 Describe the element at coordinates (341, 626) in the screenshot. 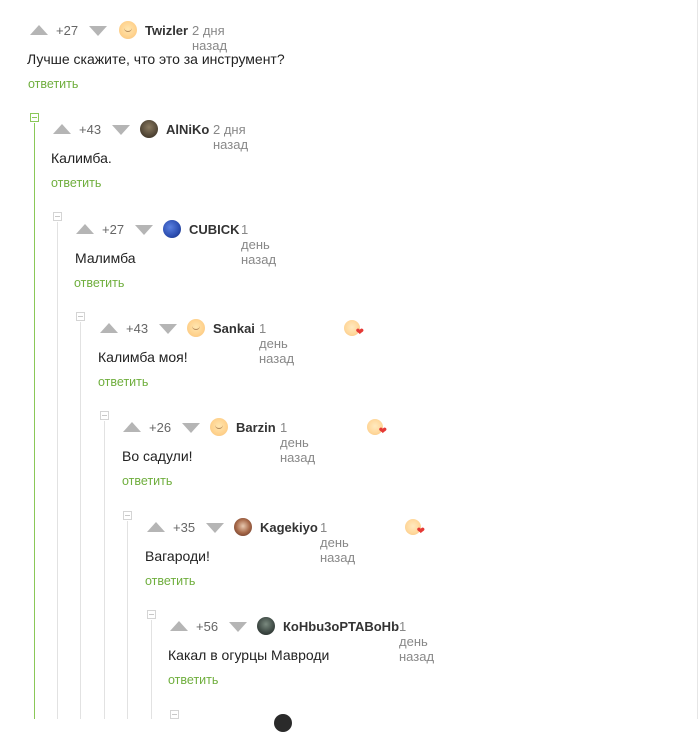

I see `comment-author: КоНbu3оPTABoHb` at that location.